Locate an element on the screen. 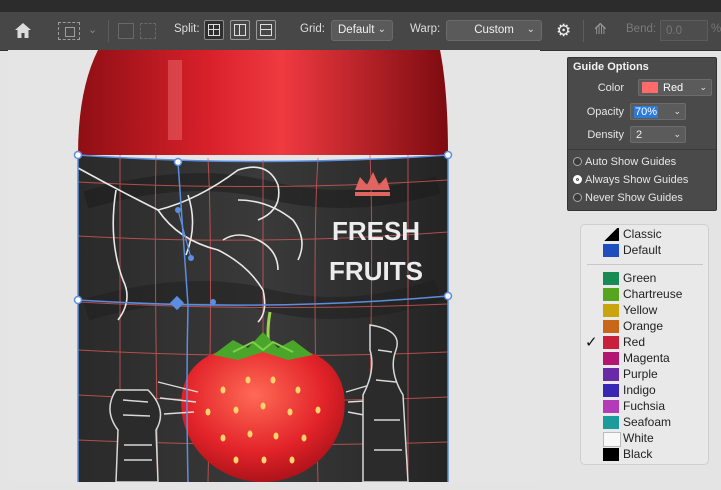 Image resolution: width=721 pixels, height=490 pixels. split-vertical-icon is located at coordinates (240, 30).